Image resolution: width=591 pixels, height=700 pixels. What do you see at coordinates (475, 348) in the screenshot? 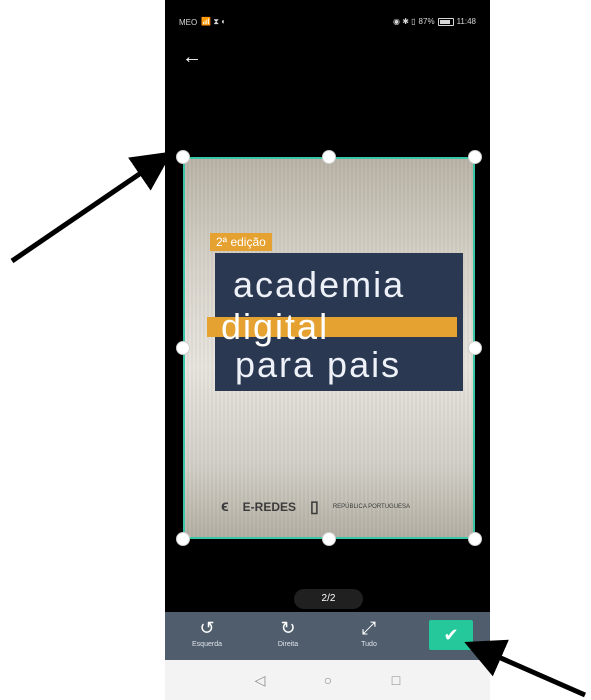
I see `crop-handle-middle-right` at bounding box center [475, 348].